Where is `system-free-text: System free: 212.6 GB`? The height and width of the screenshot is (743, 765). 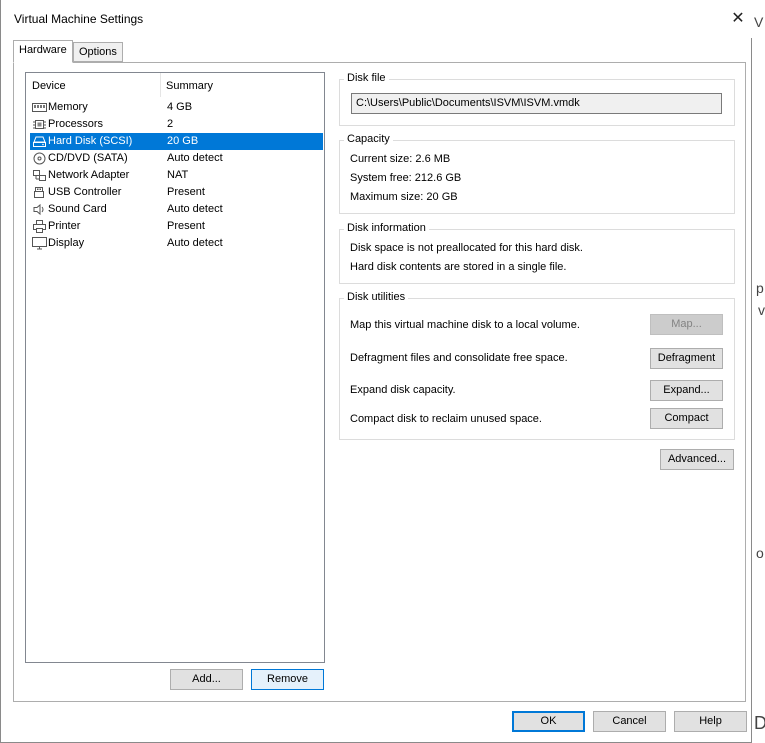 system-free-text: System free: 212.6 GB is located at coordinates (406, 178).